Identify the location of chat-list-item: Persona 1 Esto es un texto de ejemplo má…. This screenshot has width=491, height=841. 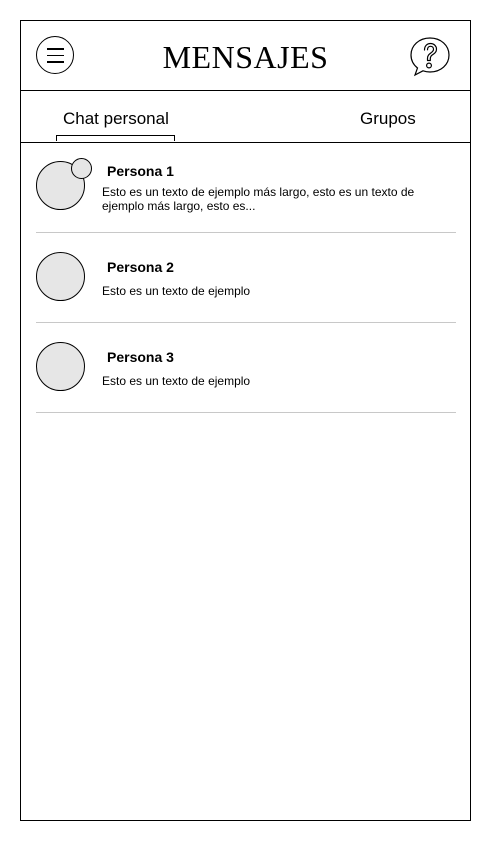
(246, 188).